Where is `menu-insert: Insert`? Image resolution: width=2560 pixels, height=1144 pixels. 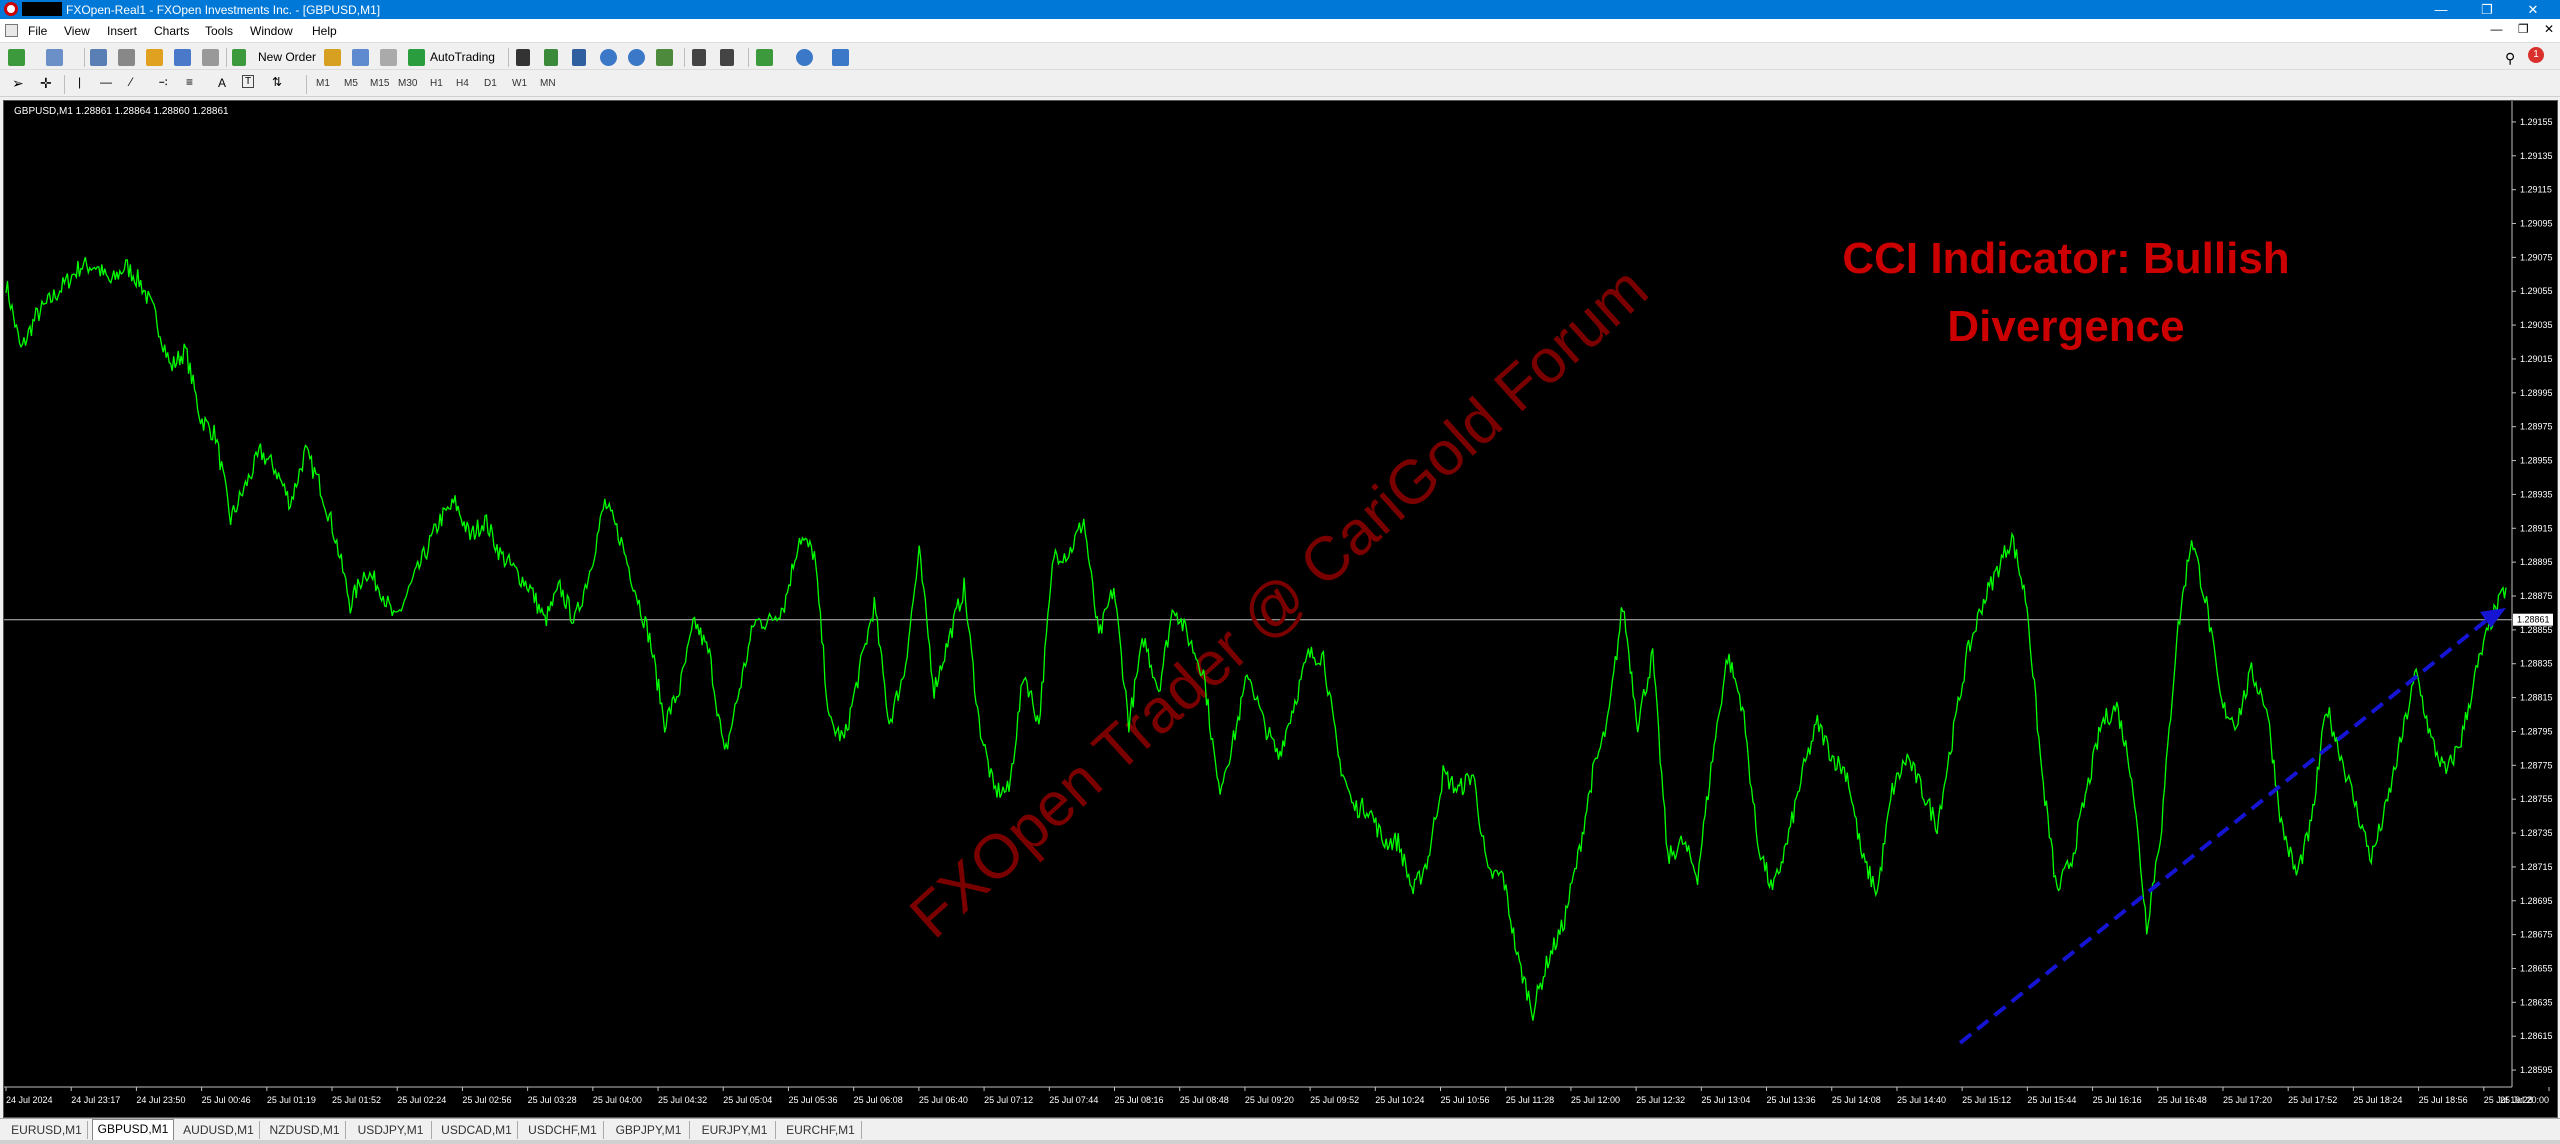 menu-insert: Insert is located at coordinates (122, 31).